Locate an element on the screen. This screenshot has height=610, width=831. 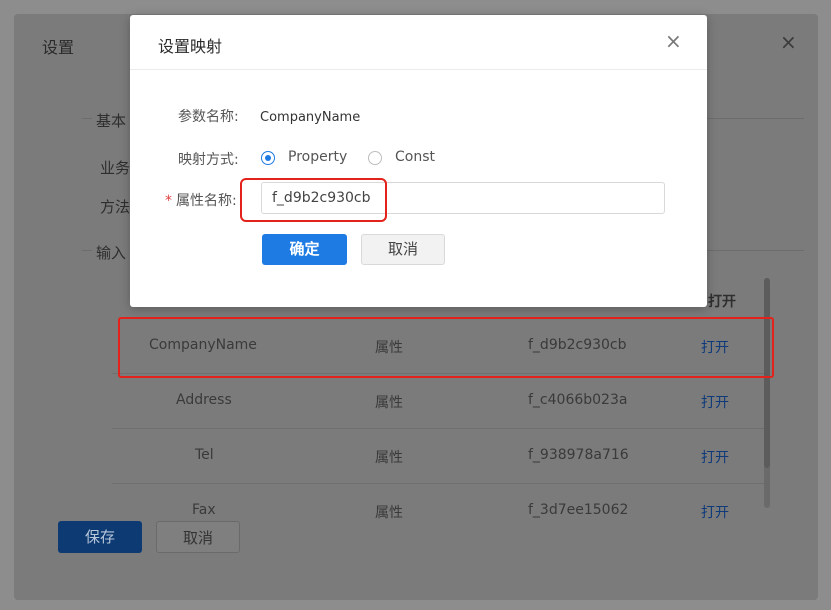
table-scrollbar is located at coordinates (767, 393).